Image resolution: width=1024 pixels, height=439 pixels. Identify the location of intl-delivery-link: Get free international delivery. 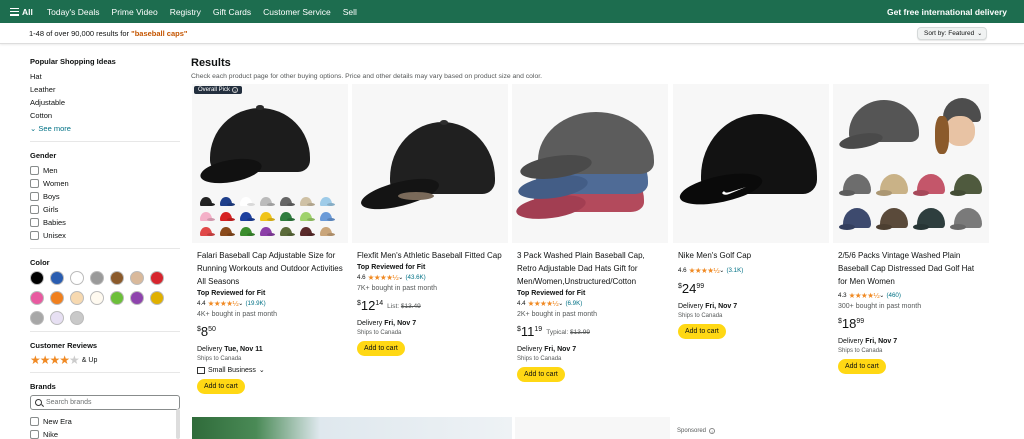
(947, 12).